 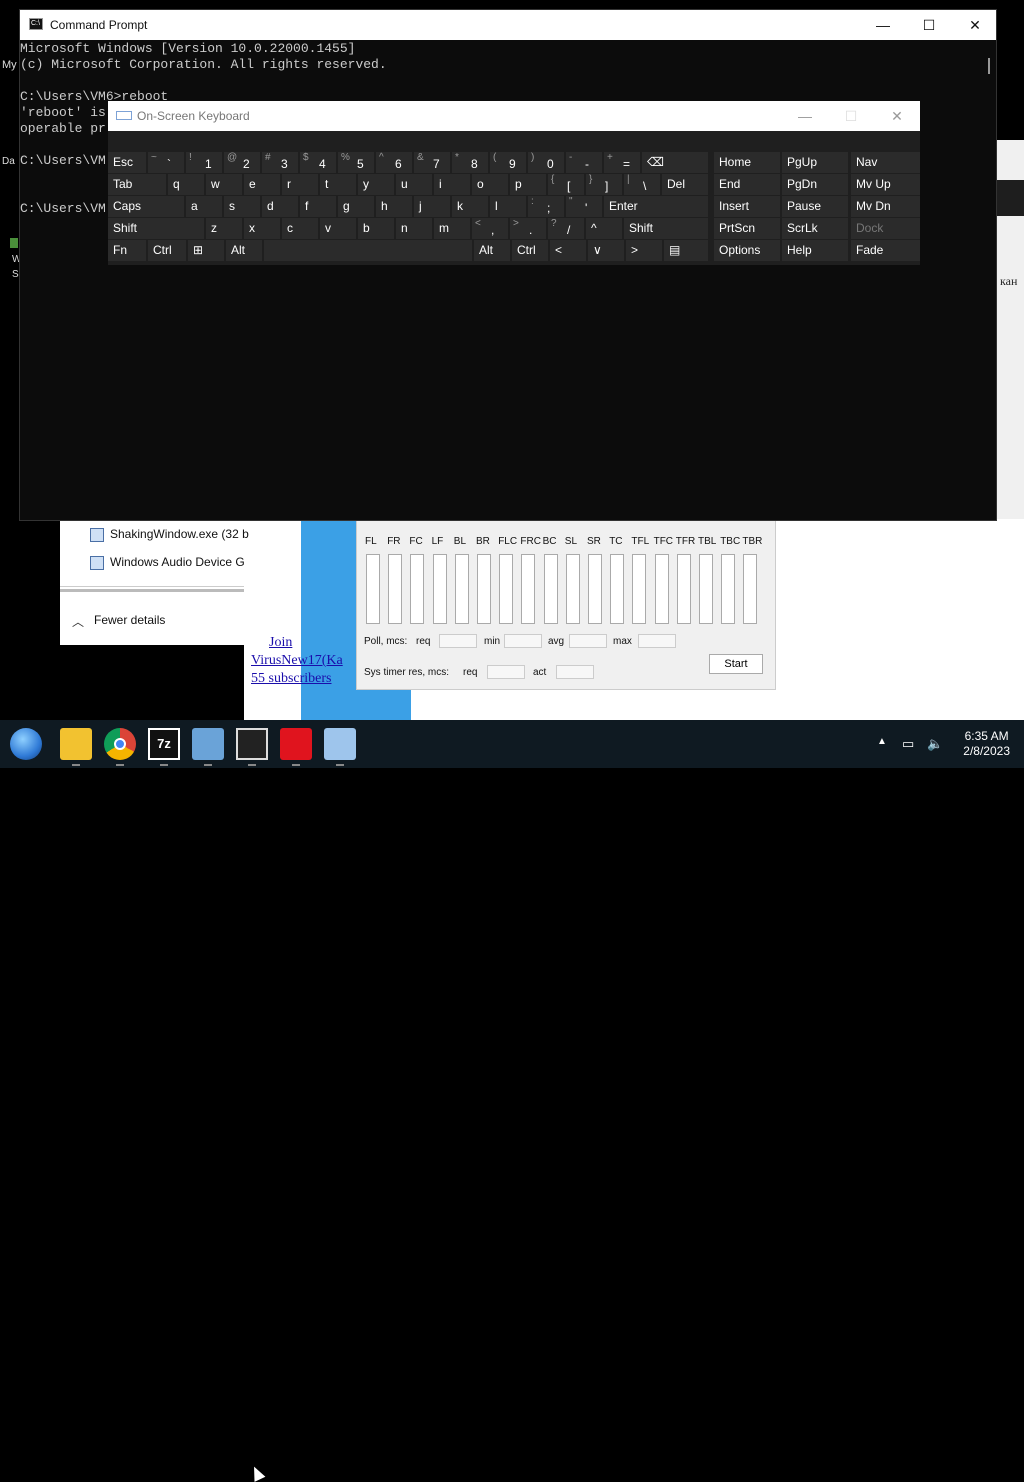 I want to click on key-0: ) 0, so click(x=546, y=162).